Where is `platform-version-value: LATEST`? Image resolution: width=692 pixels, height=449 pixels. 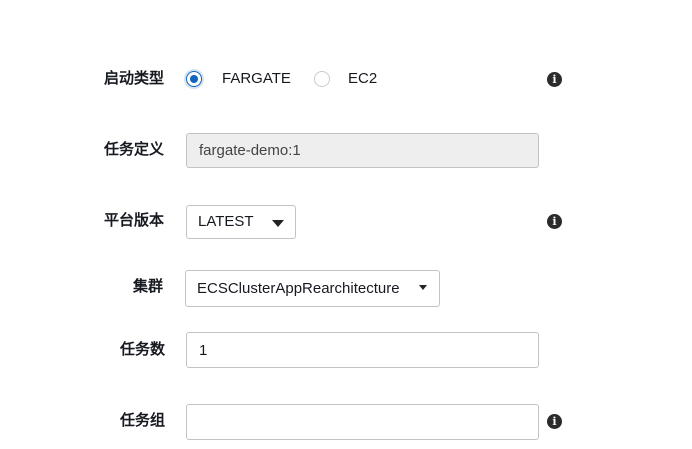
platform-version-value: LATEST is located at coordinates (226, 221).